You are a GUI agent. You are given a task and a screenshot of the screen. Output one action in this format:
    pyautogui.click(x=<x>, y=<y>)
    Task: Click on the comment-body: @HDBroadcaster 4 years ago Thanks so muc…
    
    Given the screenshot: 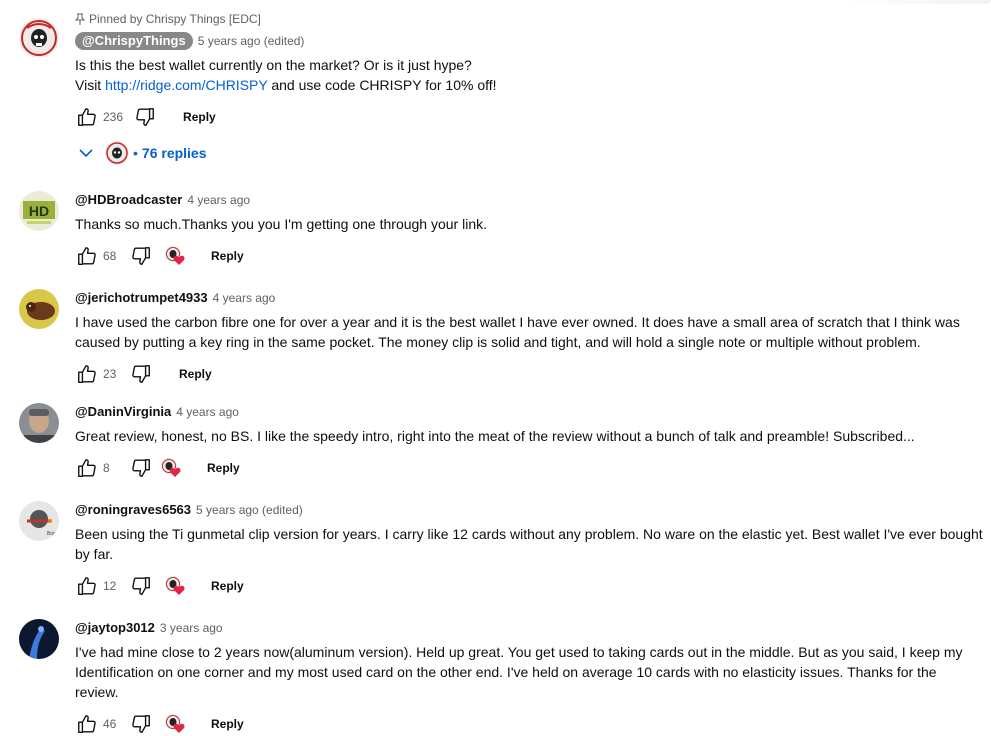 What is the action you would take?
    pyautogui.click(x=529, y=229)
    